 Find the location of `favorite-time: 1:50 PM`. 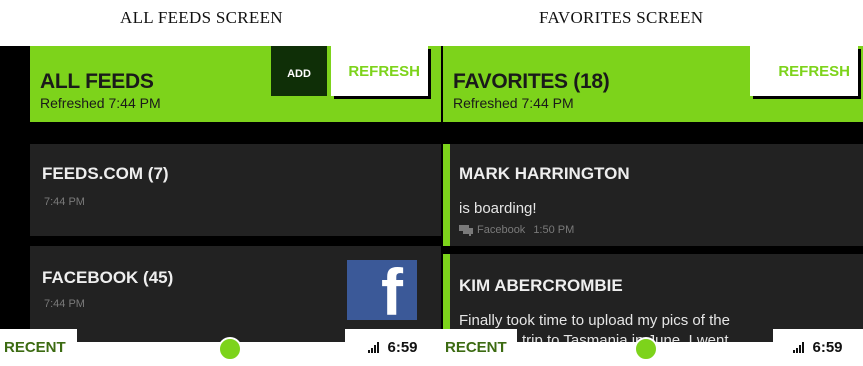

favorite-time: 1:50 PM is located at coordinates (554, 230).